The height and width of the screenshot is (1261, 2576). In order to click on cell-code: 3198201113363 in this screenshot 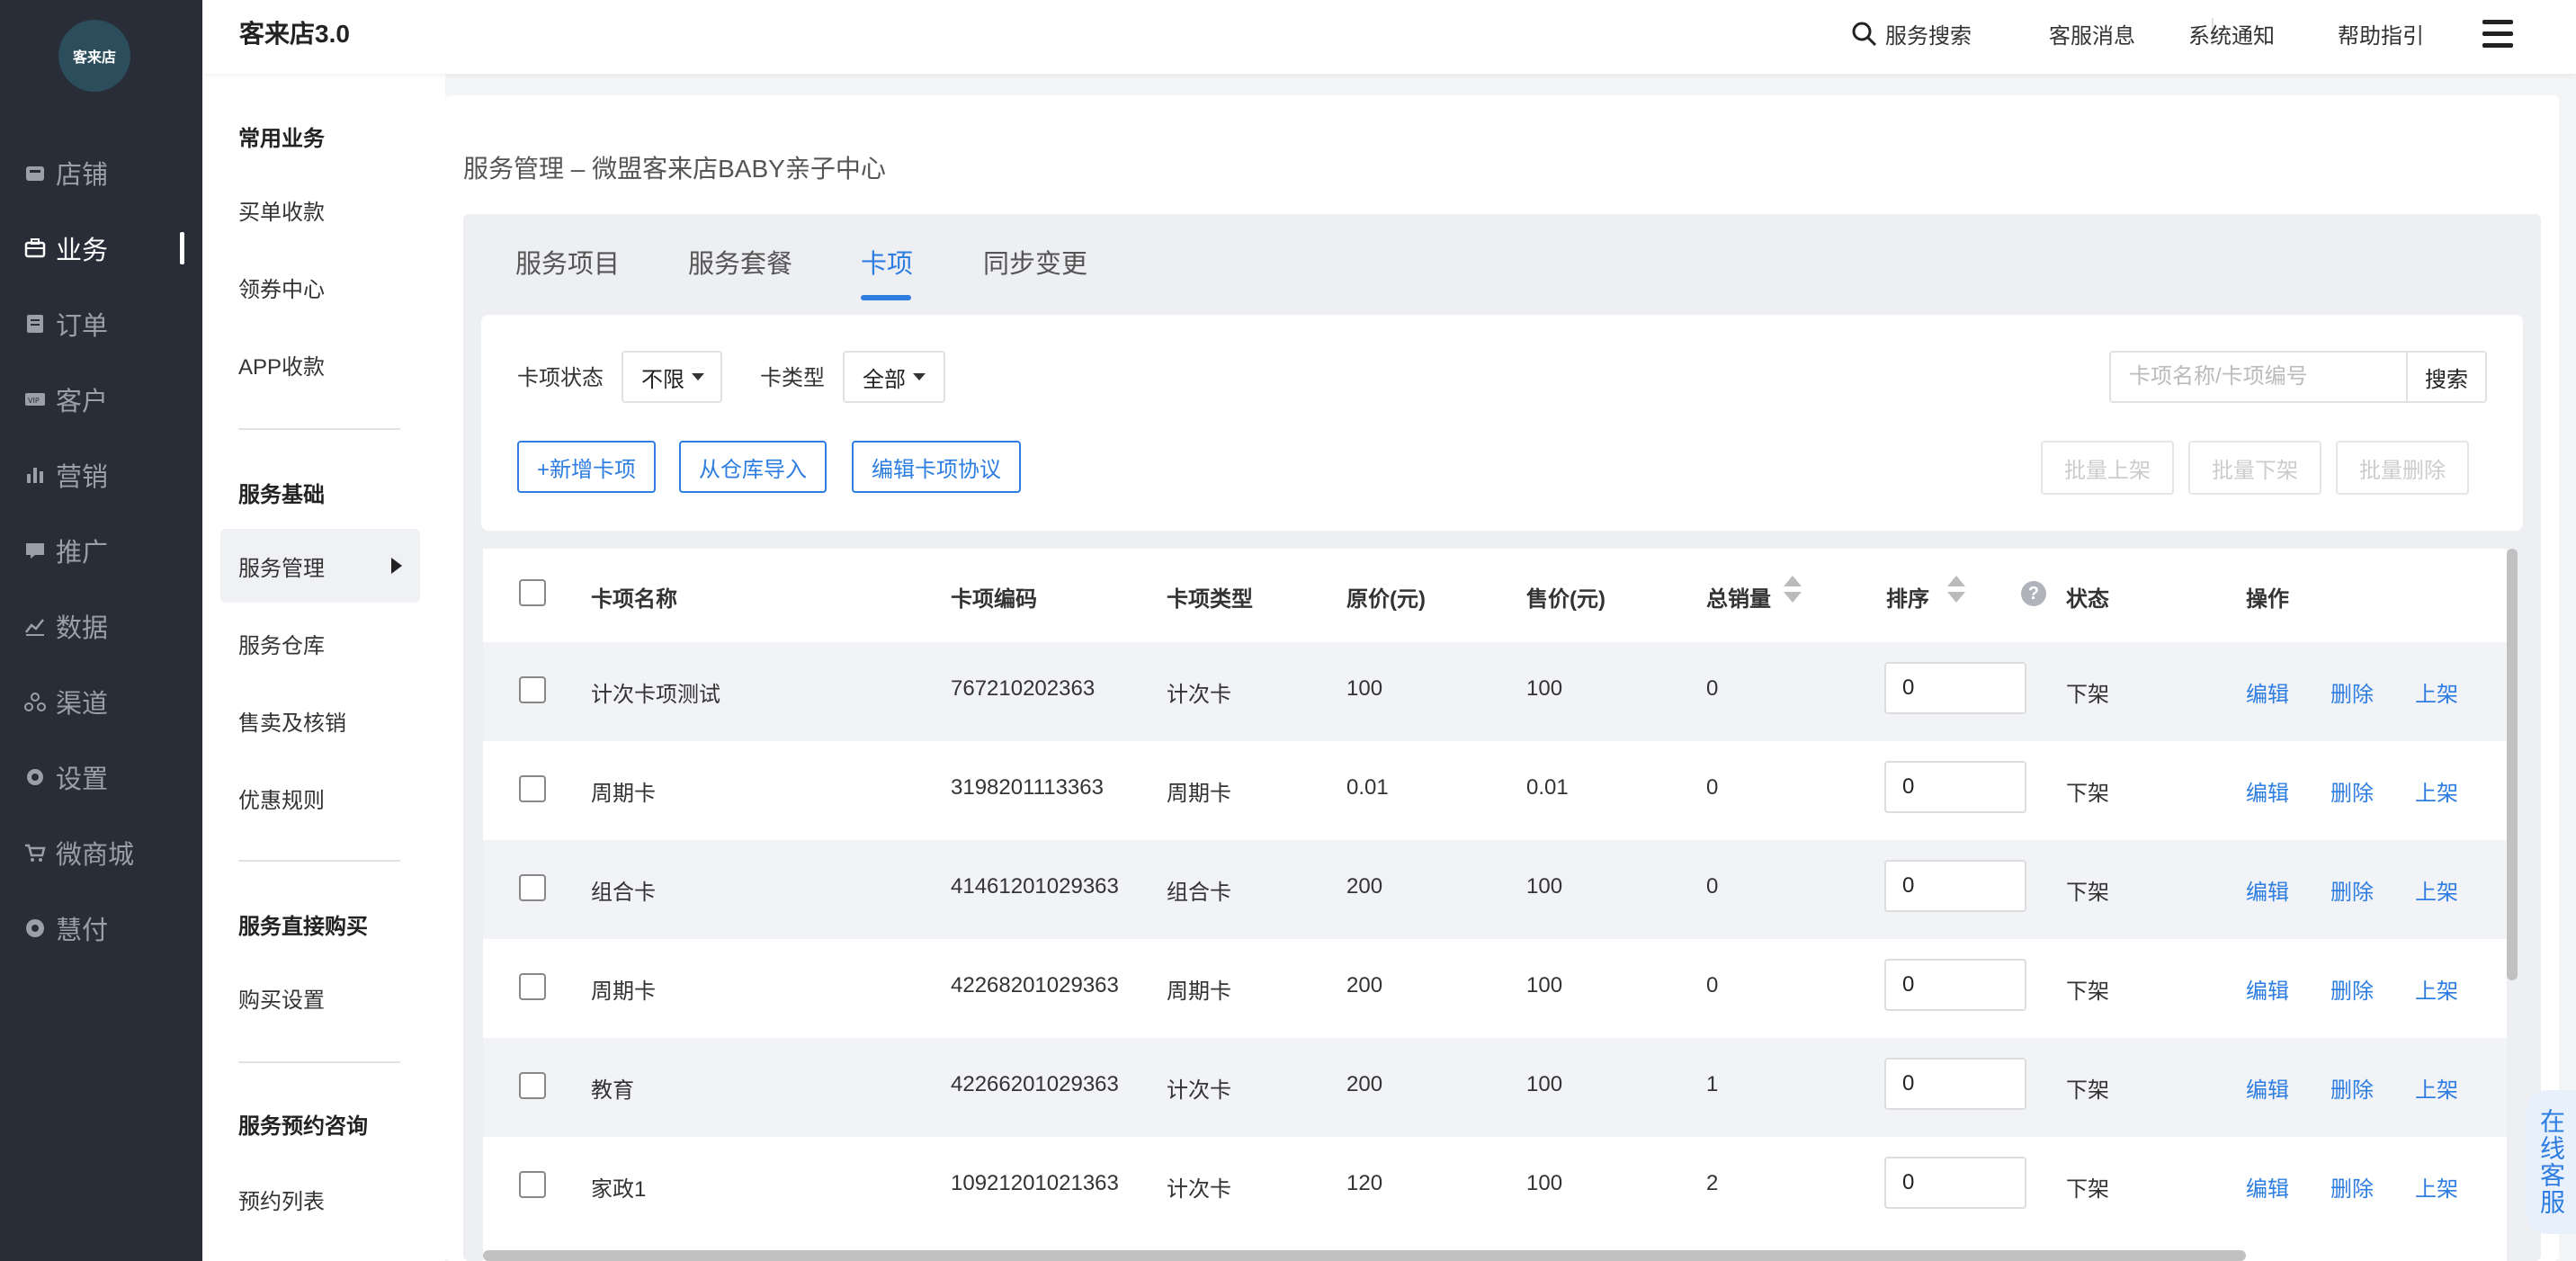, I will do `click(1027, 788)`.